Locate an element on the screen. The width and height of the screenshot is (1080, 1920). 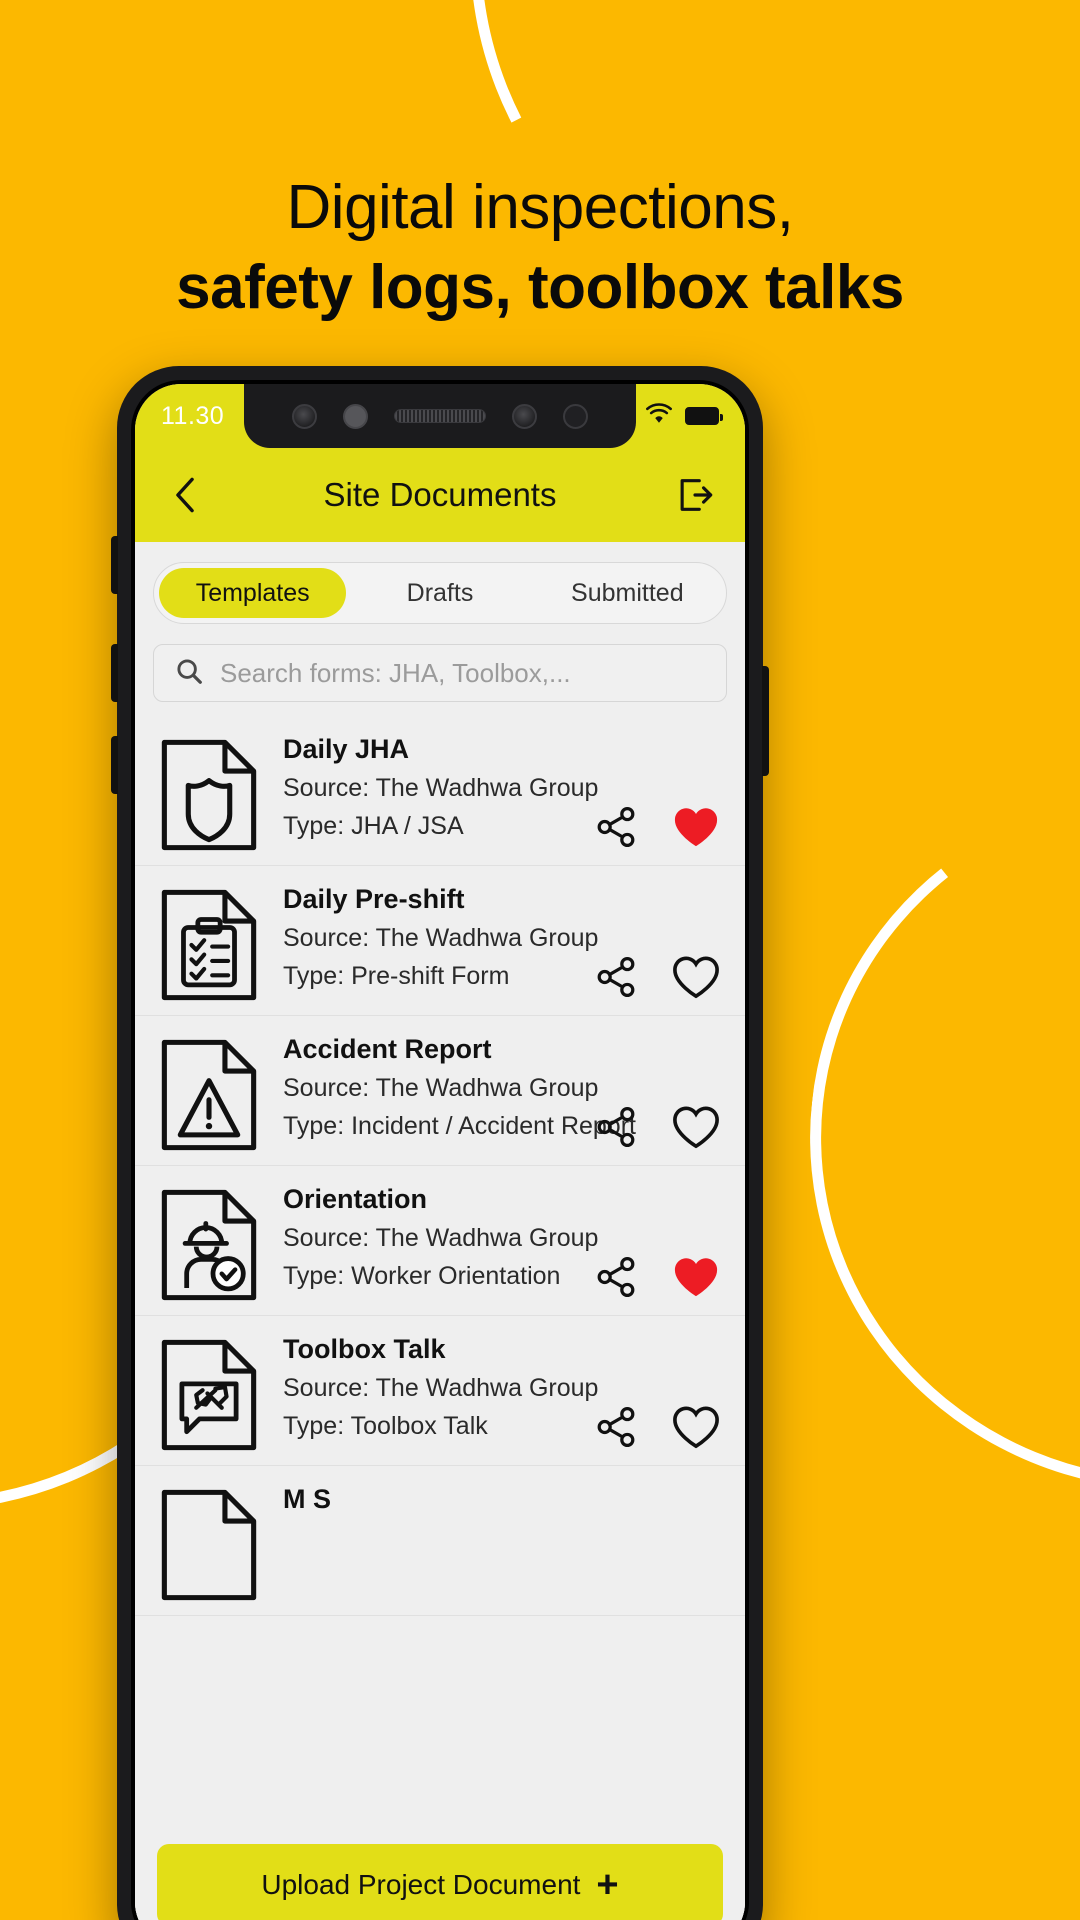
document-partial-icon is located at coordinates (209, 1544).